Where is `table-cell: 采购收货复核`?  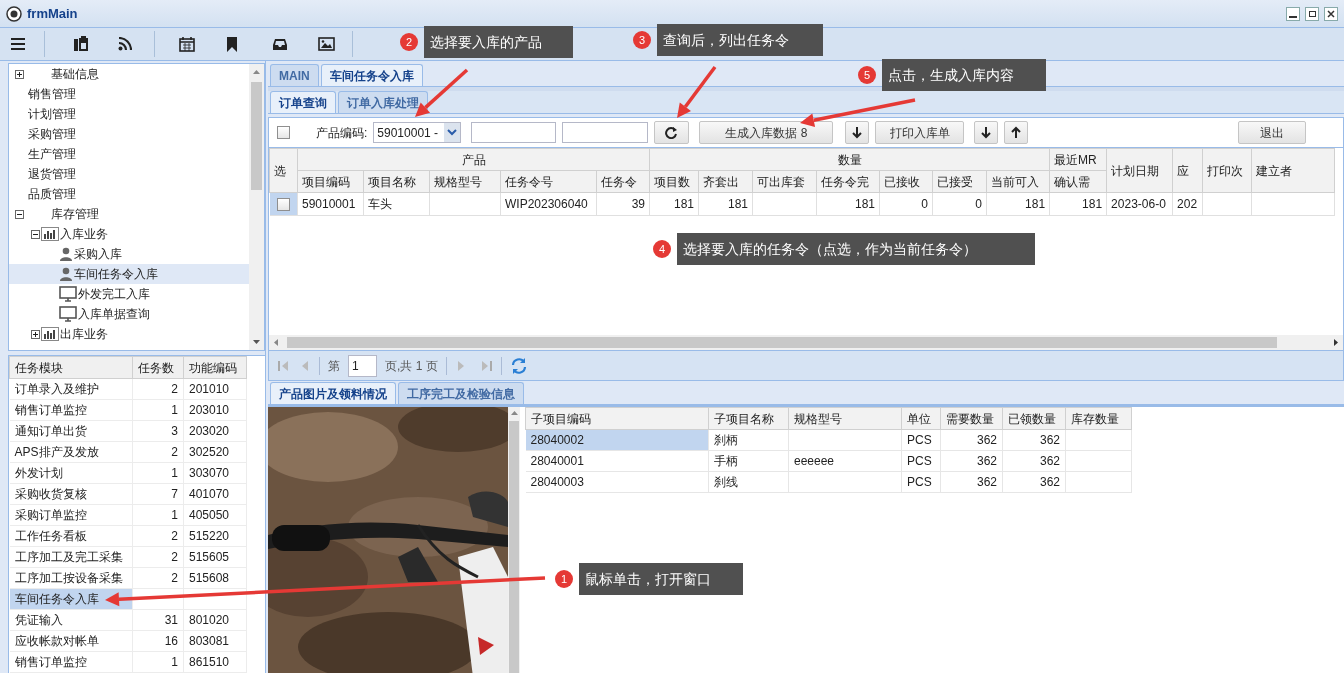
table-cell: 采购收货复核 is located at coordinates (71, 494).